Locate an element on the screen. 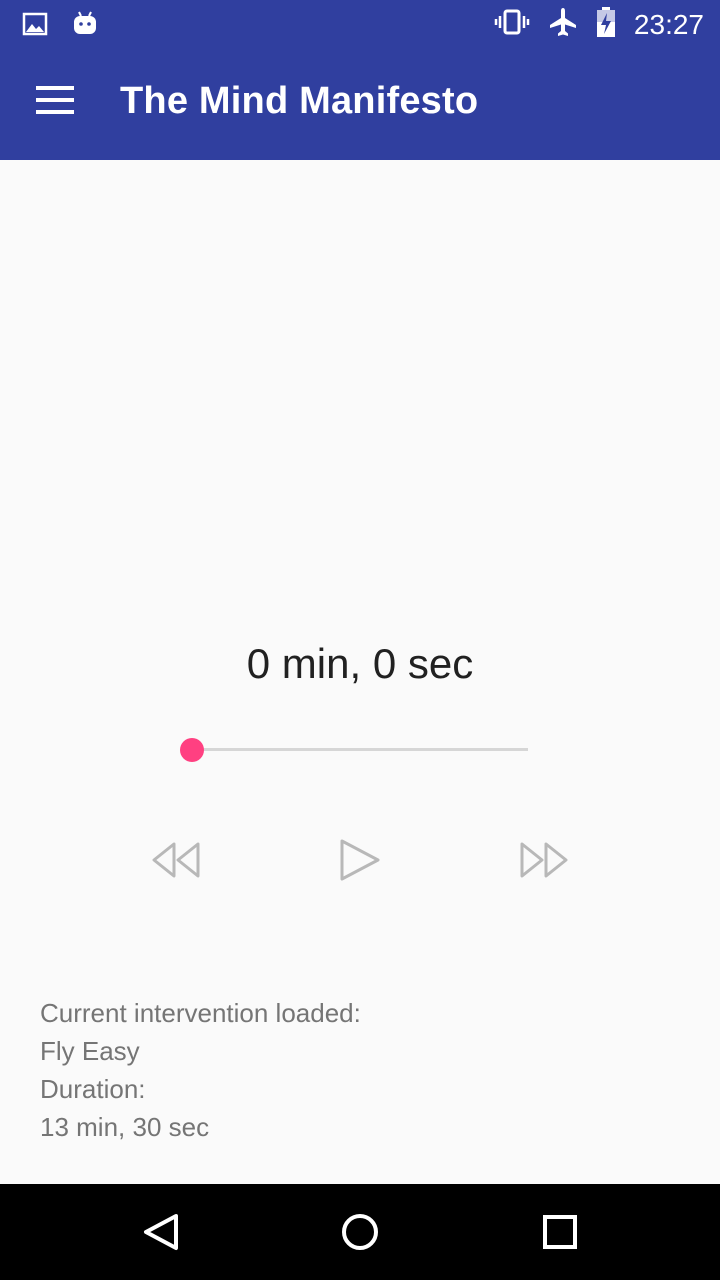 The width and height of the screenshot is (720, 1280). android-icon is located at coordinates (85, 26).